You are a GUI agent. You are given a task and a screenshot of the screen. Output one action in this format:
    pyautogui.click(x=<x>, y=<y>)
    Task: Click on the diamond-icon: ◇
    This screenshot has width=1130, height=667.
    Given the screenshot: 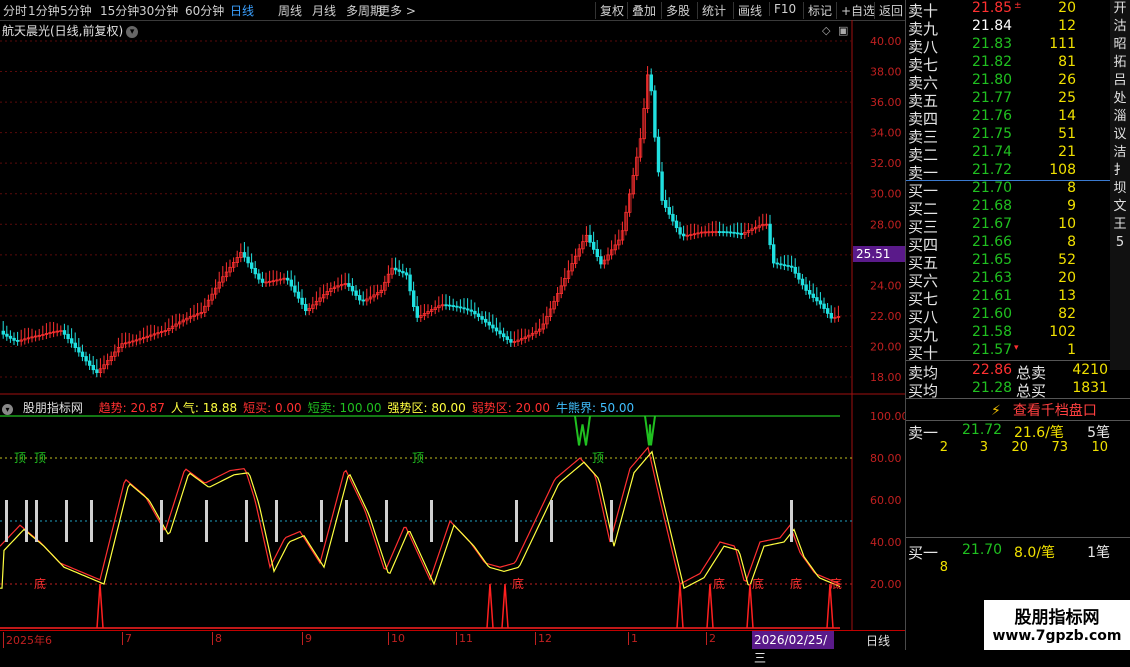 What is the action you would take?
    pyautogui.click(x=826, y=30)
    